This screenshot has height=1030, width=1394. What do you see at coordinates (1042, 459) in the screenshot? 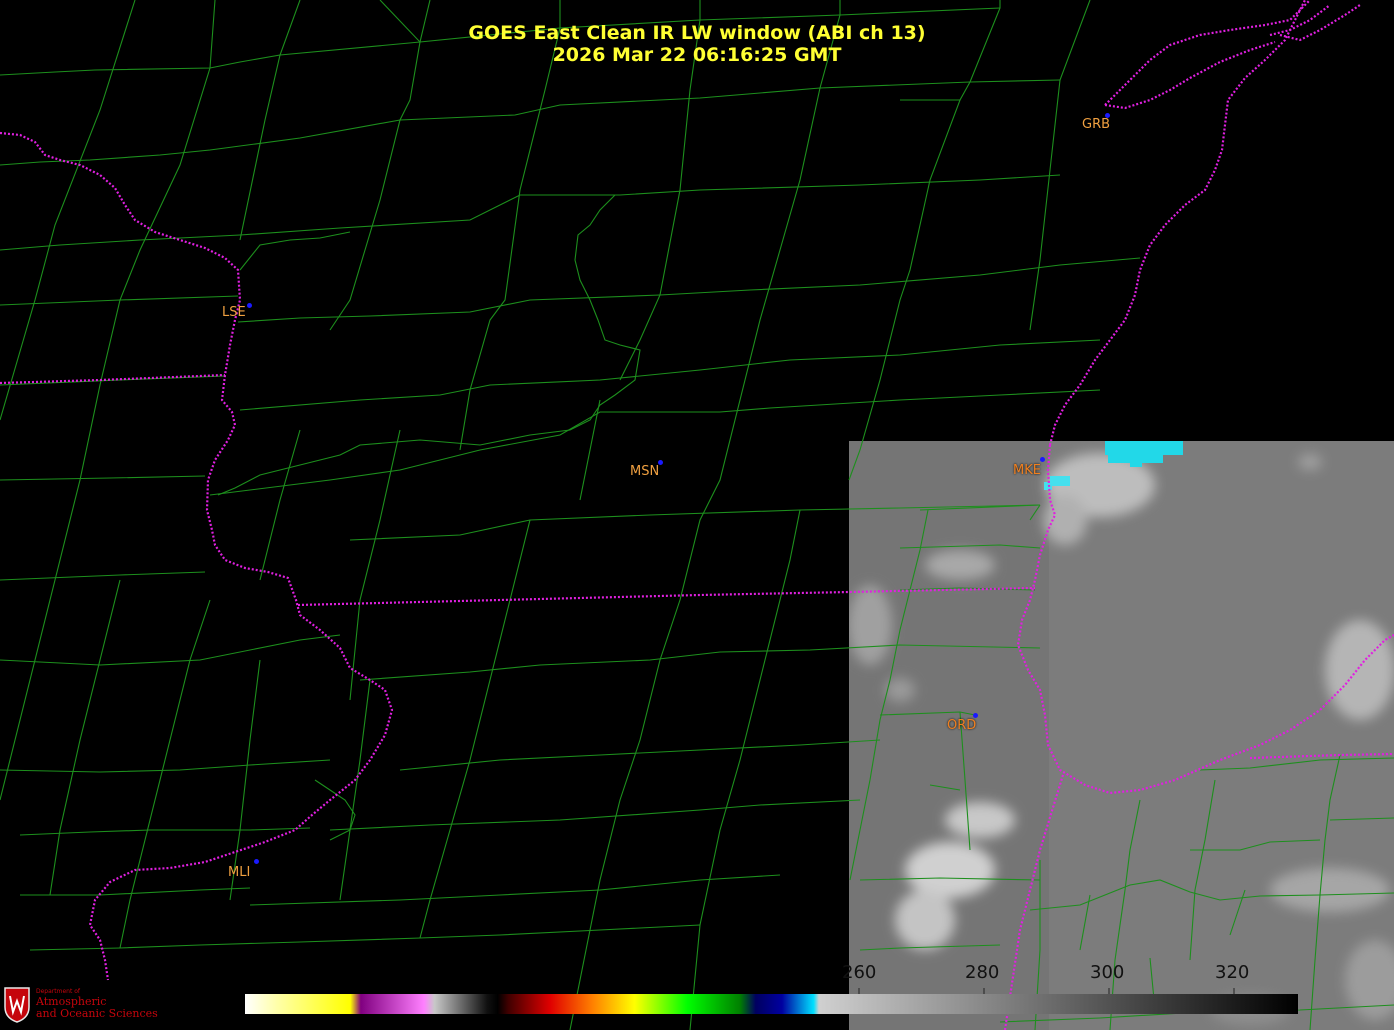
I see `station-dot-mke` at bounding box center [1042, 459].